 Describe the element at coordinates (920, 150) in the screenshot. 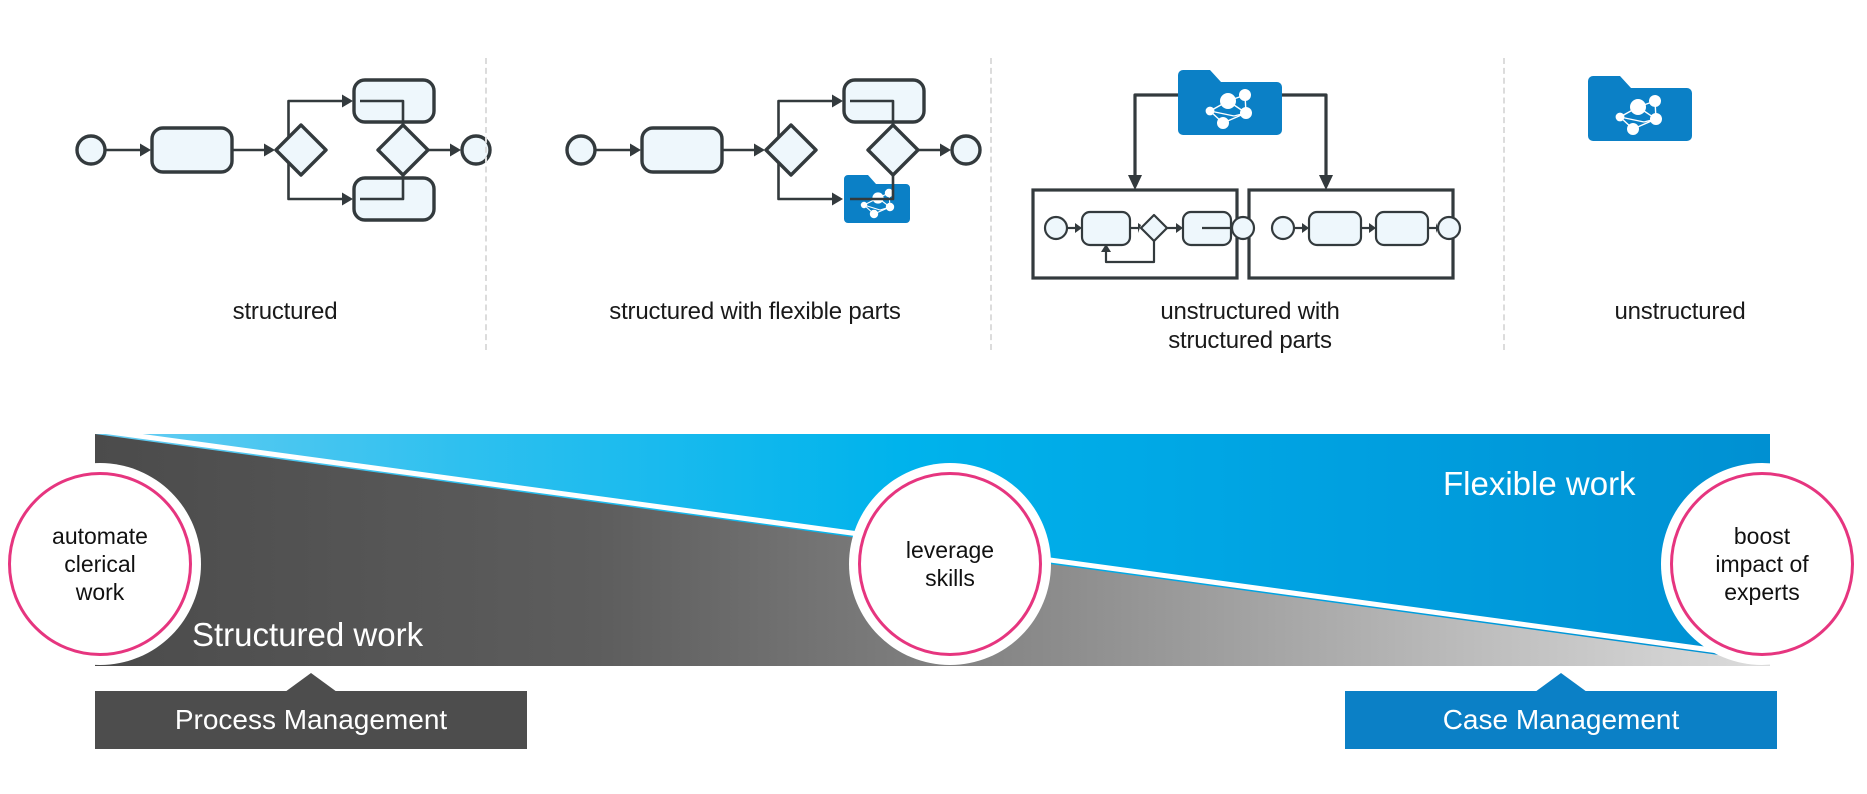

I see `panel-structured-flexible-graphic-right` at that location.